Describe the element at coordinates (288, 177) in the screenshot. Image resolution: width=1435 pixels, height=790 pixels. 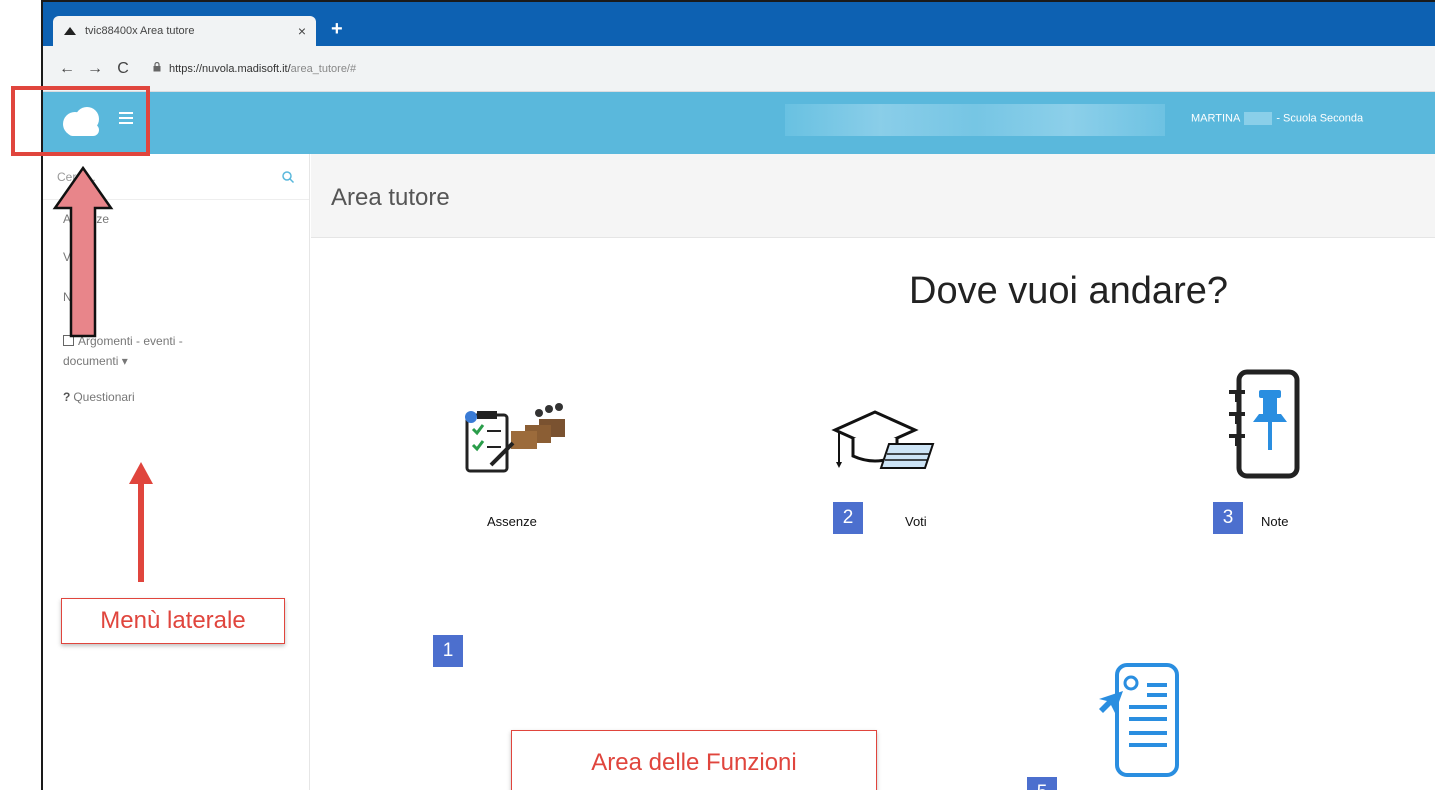
I see `search-icon` at that location.